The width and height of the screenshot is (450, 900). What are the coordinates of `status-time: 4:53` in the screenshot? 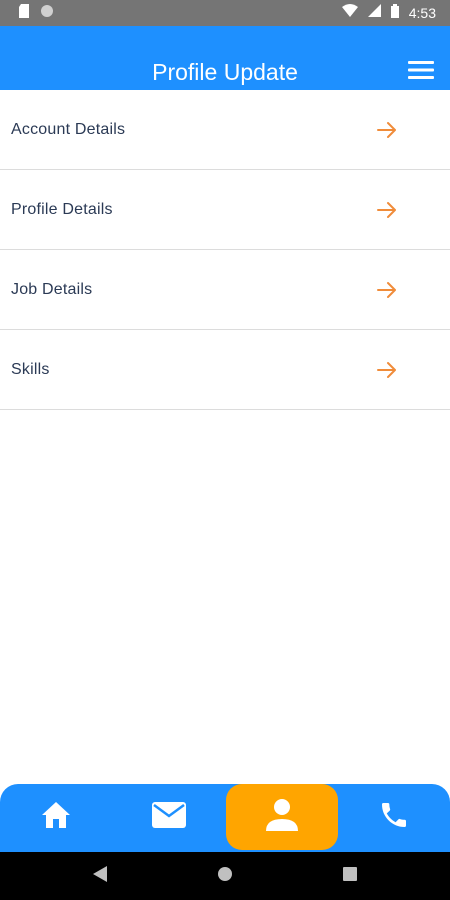 It's located at (422, 13).